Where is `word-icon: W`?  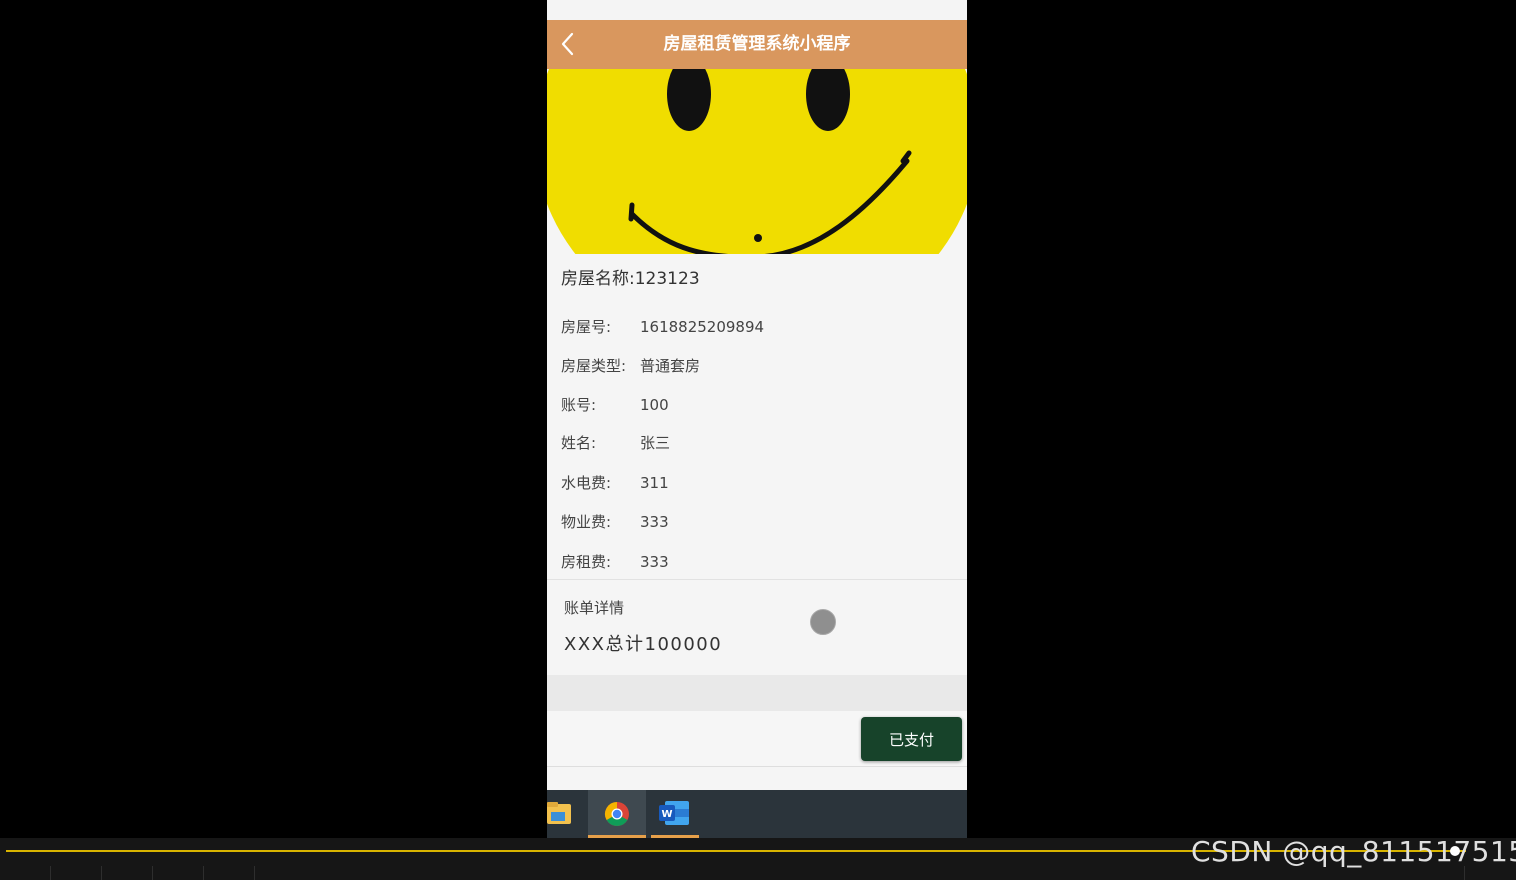 word-icon: W is located at coordinates (674, 813).